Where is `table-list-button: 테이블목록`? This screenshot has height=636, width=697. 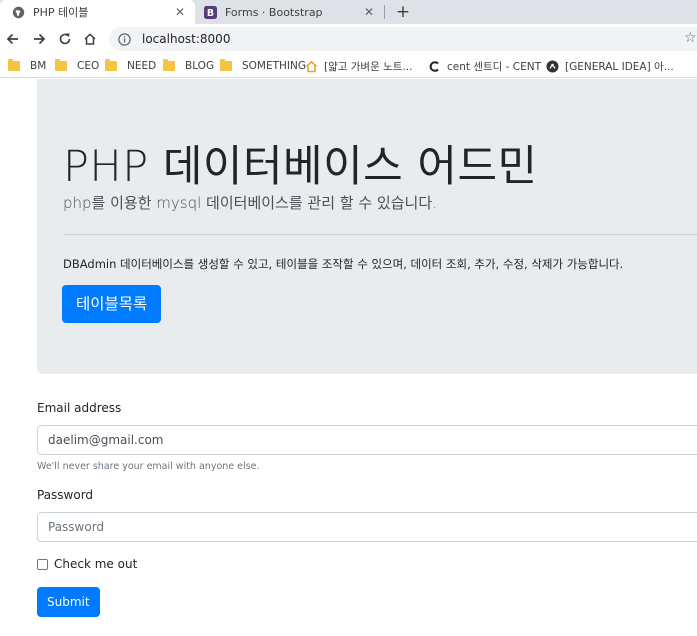
table-list-button: 테이블목록 is located at coordinates (112, 304).